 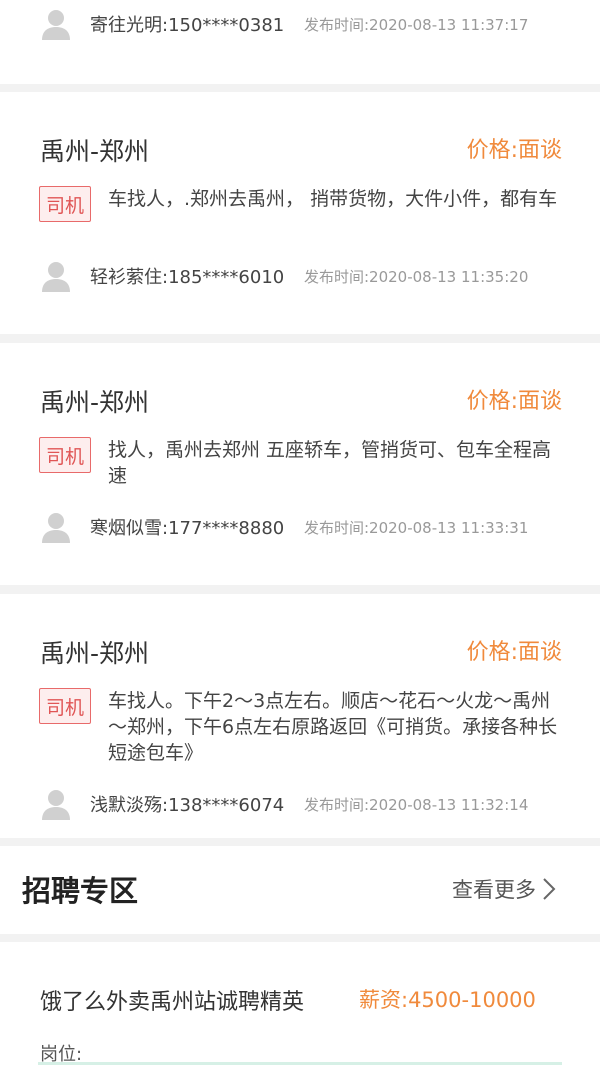 I want to click on user-name: 寒烟似雪:177****8880, so click(x=187, y=528).